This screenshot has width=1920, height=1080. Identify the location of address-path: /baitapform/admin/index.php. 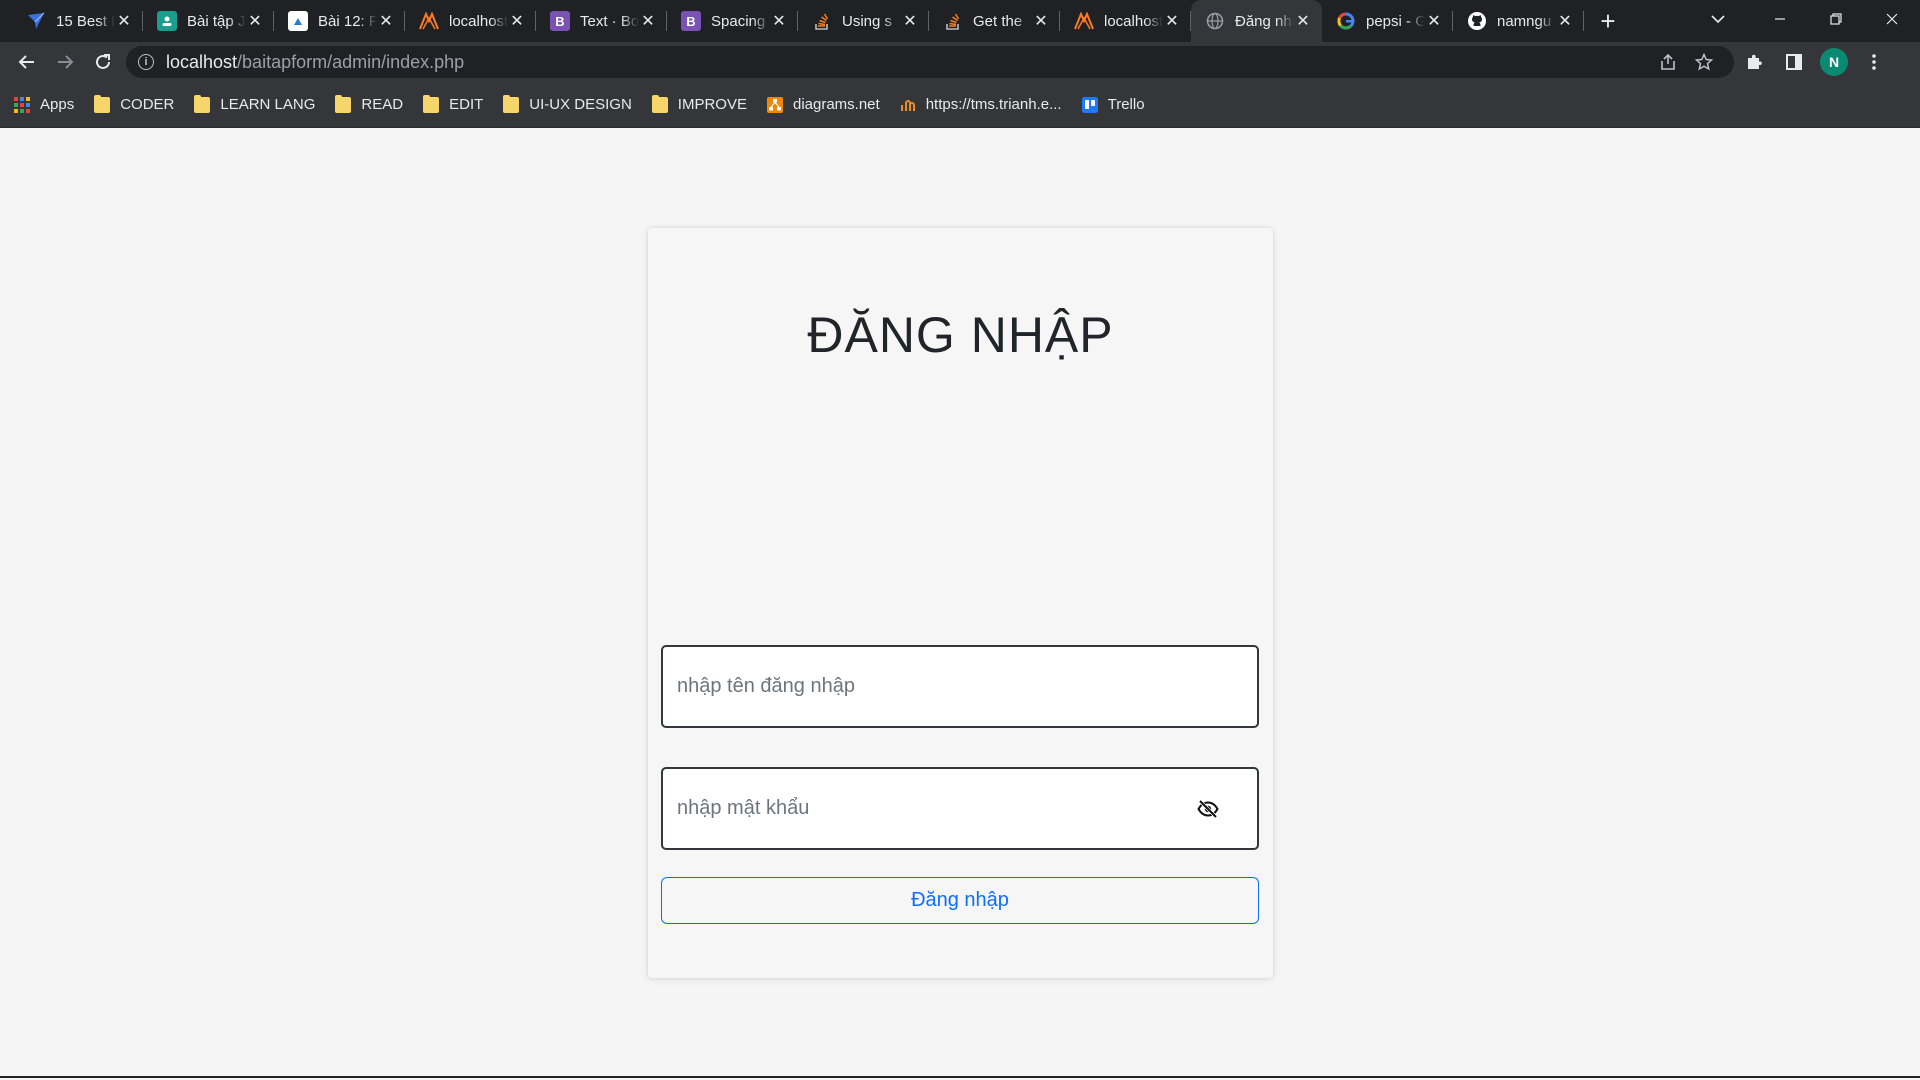
(351, 61).